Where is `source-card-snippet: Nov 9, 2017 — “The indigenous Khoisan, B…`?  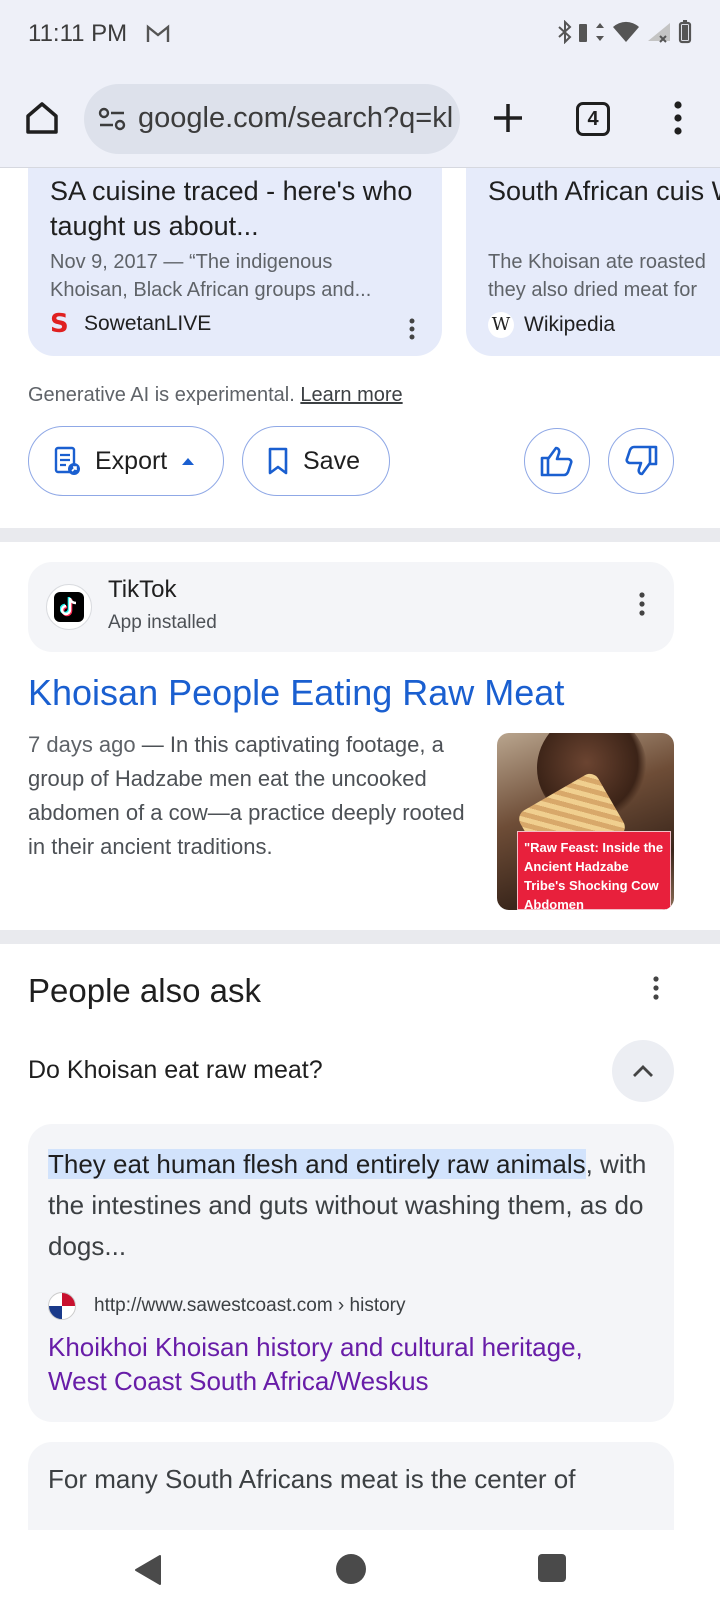 source-card-snippet: Nov 9, 2017 — “The indigenous Khoisan, B… is located at coordinates (240, 276).